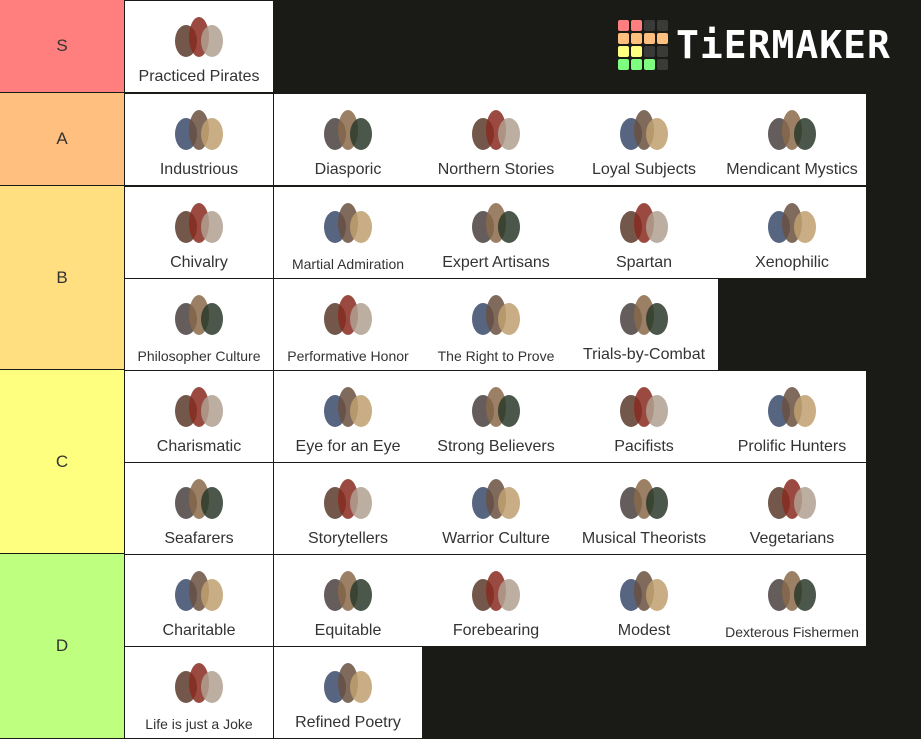 Image resolution: width=921 pixels, height=739 pixels. I want to click on tier-item-label: Refined Poetry, so click(348, 722).